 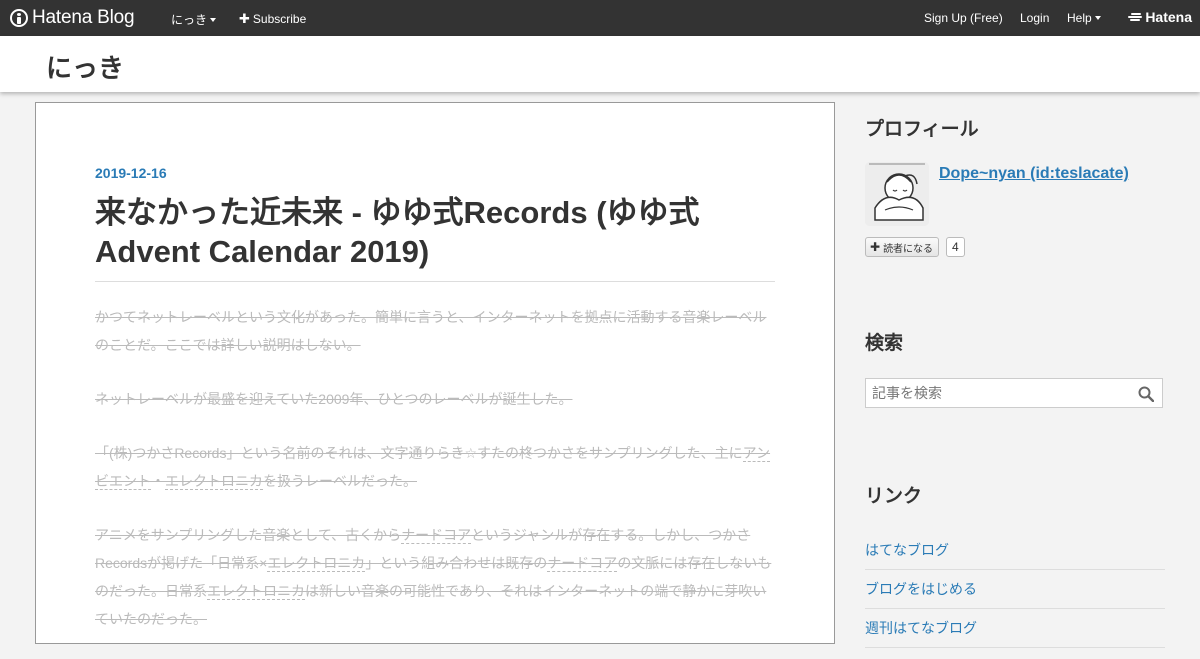 I want to click on avatar, so click(x=897, y=194).